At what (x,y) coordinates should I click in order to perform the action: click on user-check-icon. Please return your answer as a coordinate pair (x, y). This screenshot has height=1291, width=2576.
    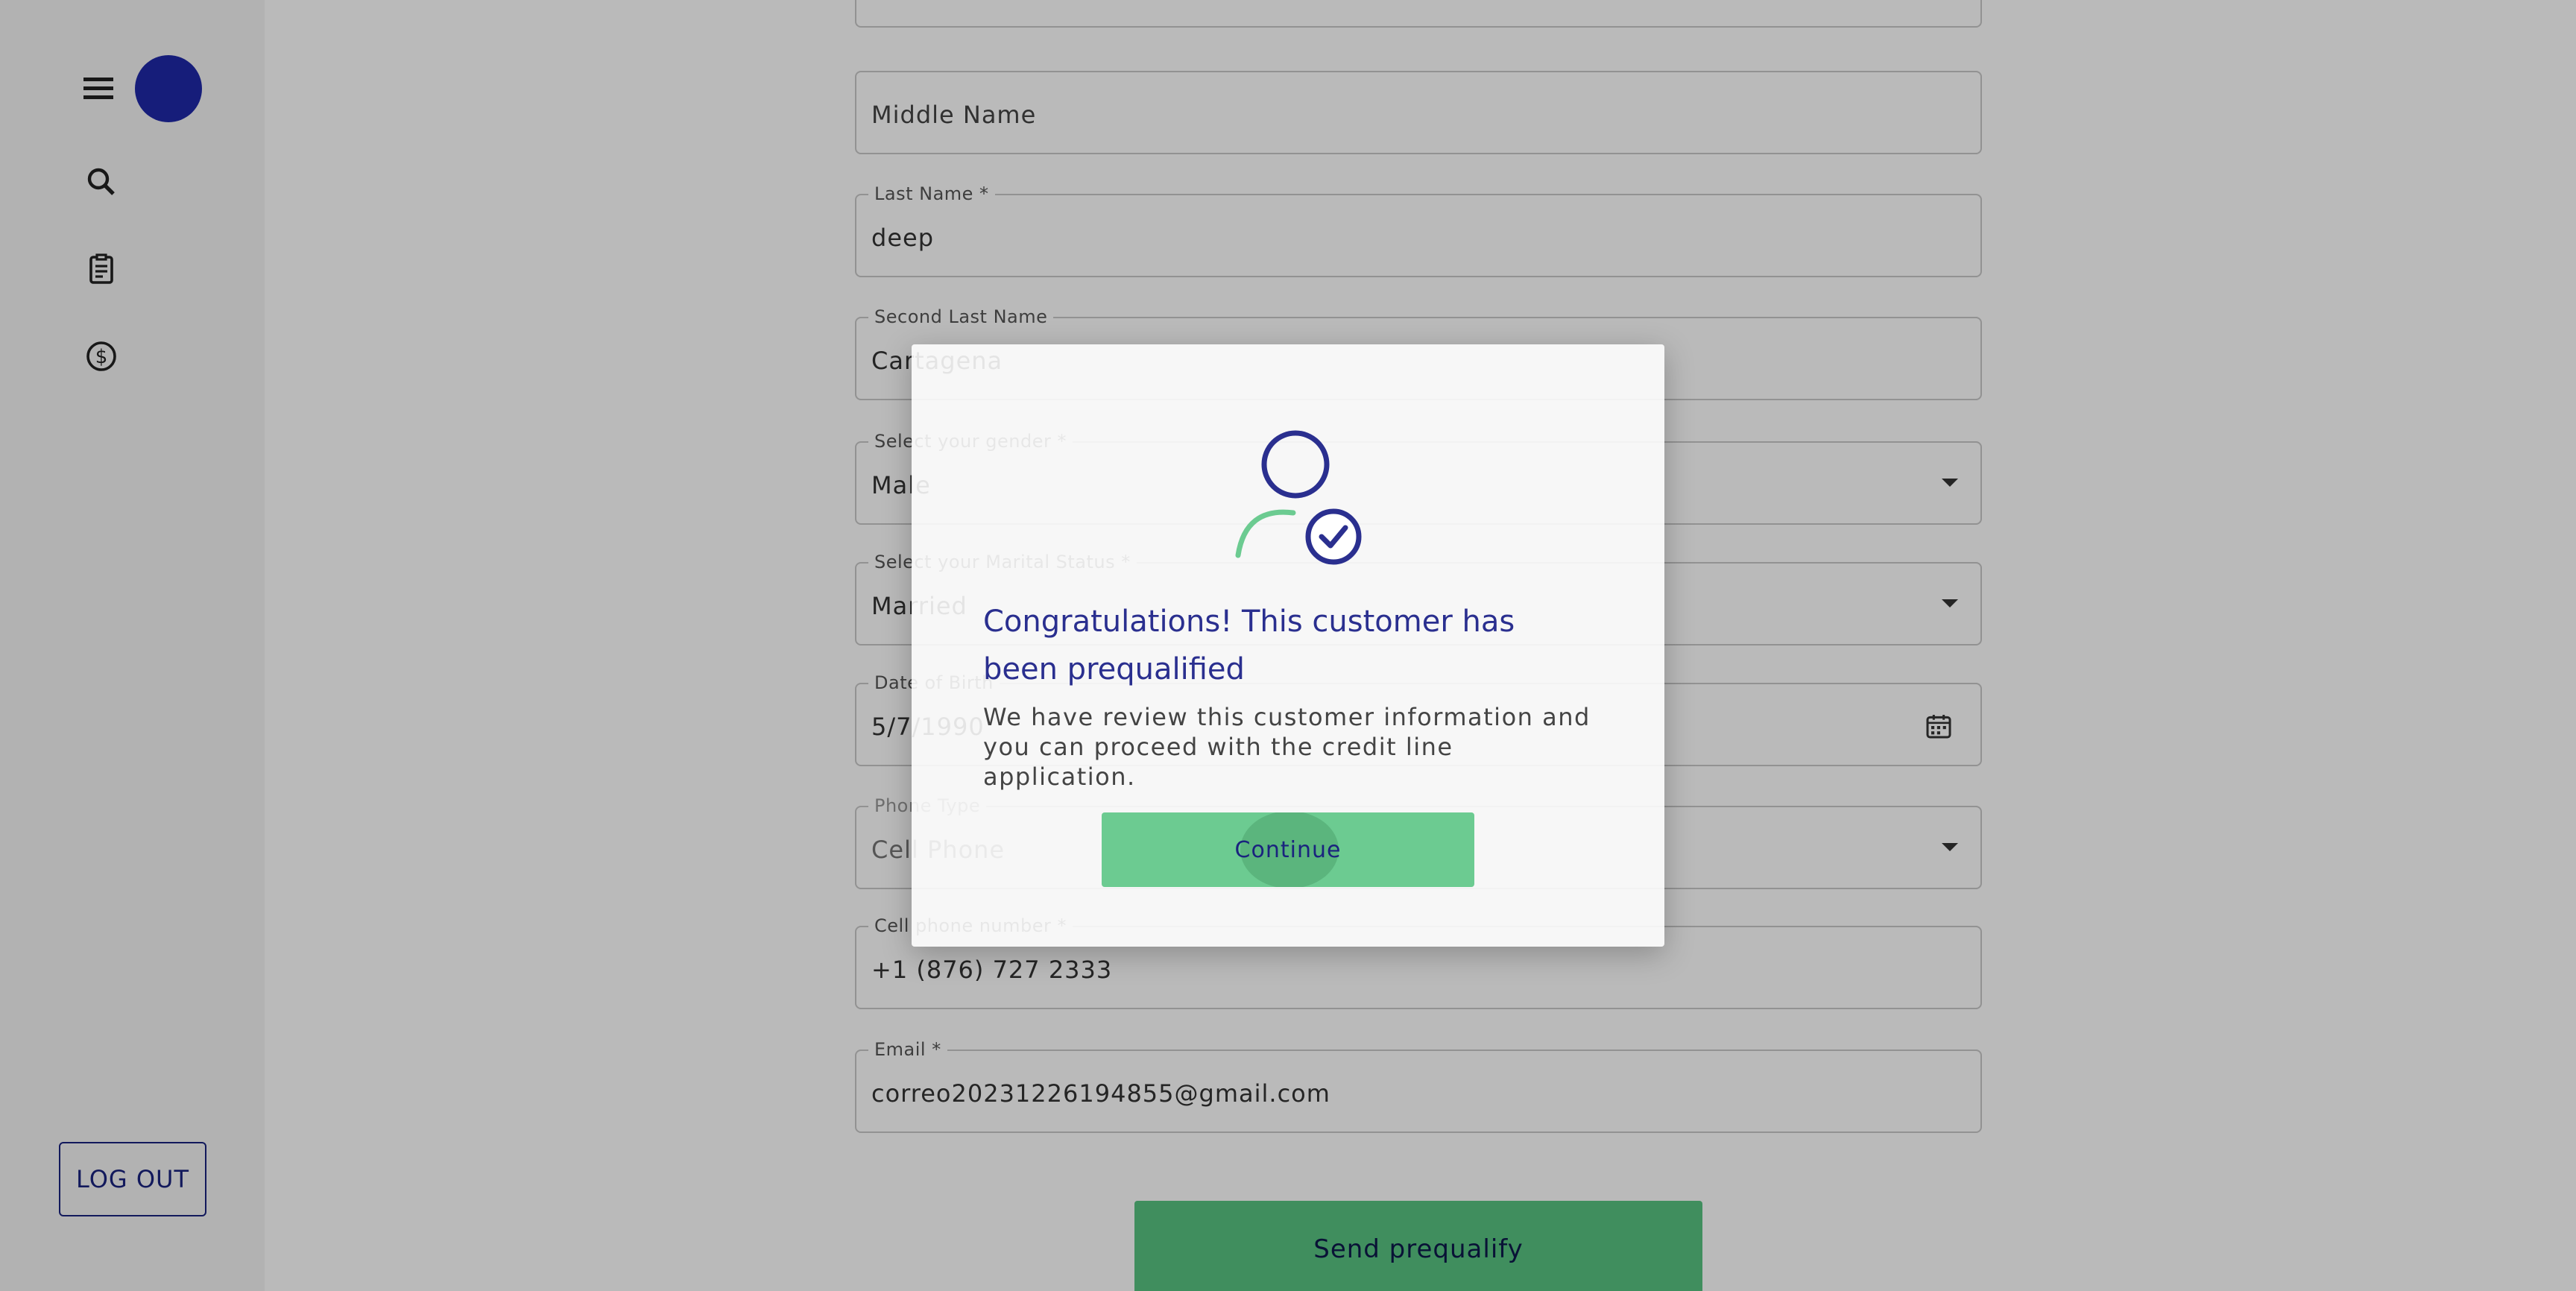
    Looking at the image, I should click on (1299, 499).